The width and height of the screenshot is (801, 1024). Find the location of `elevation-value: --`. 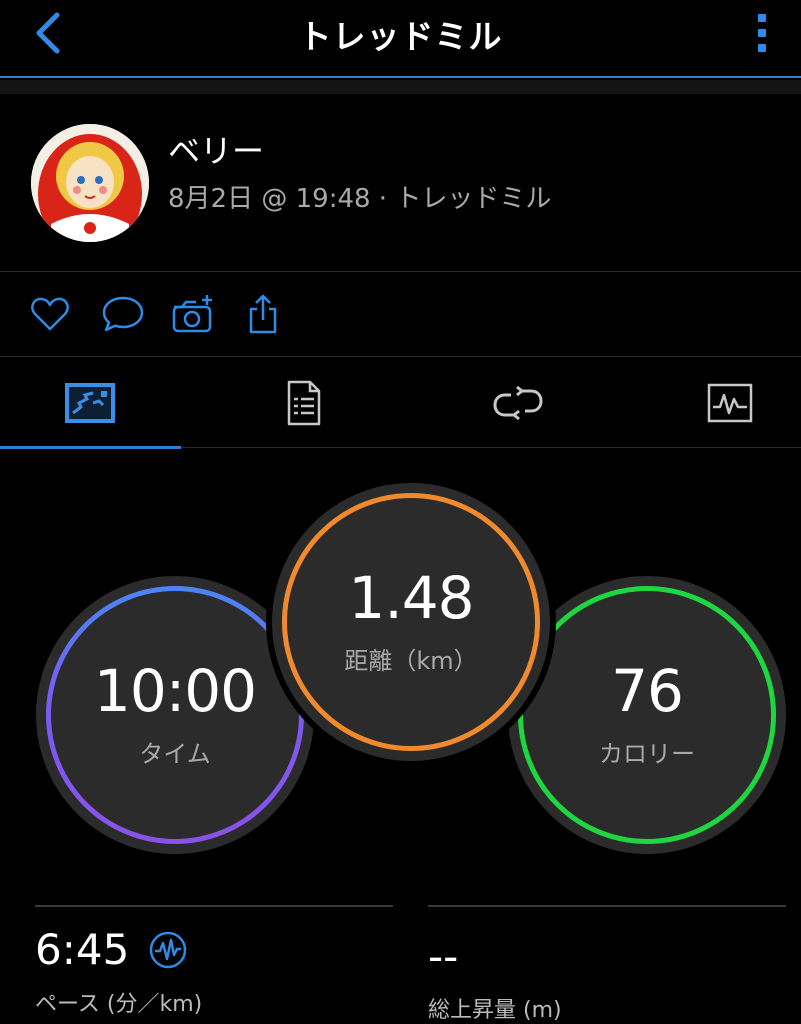

elevation-value: -- is located at coordinates (443, 956).